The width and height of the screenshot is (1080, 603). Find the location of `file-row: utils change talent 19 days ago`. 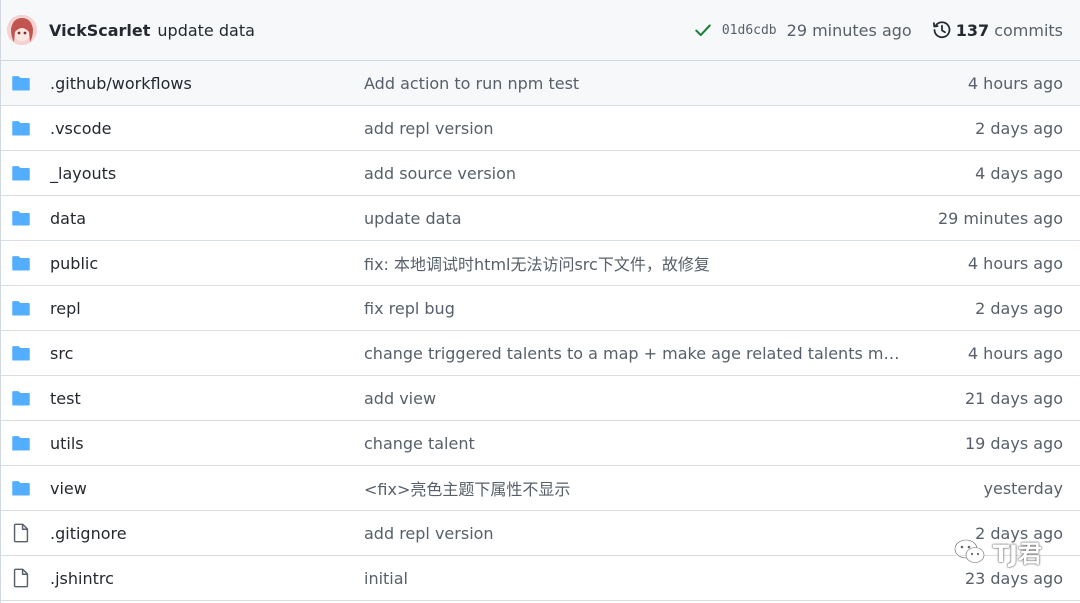

file-row: utils change talent 19 days ago is located at coordinates (540, 443).